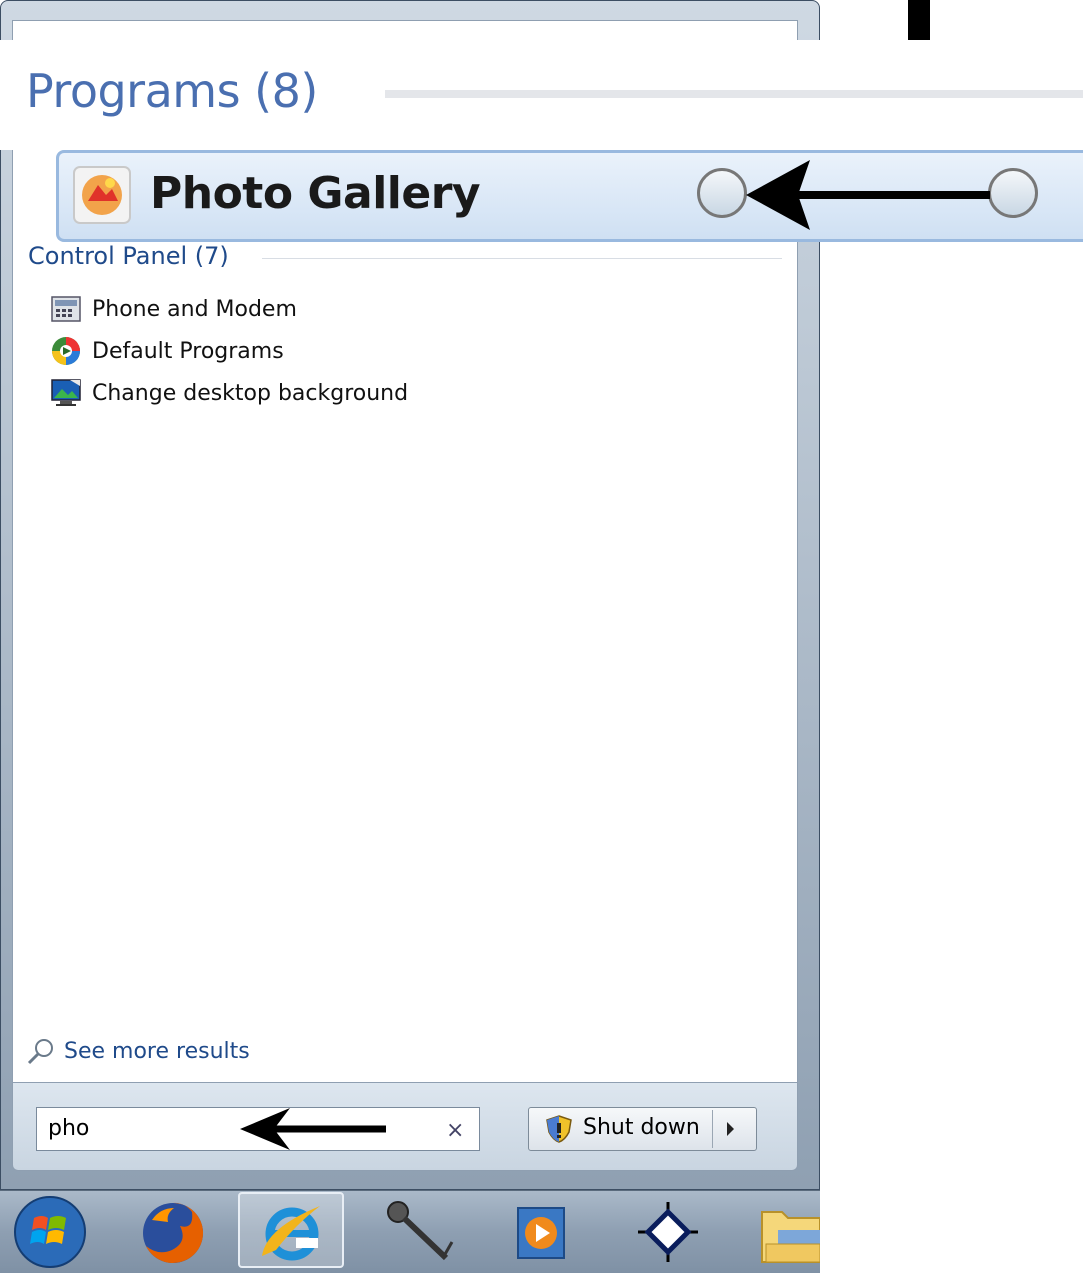 The height and width of the screenshot is (1273, 1083). Describe the element at coordinates (250, 393) in the screenshot. I see `cp-item-label: Change desktop background` at that location.